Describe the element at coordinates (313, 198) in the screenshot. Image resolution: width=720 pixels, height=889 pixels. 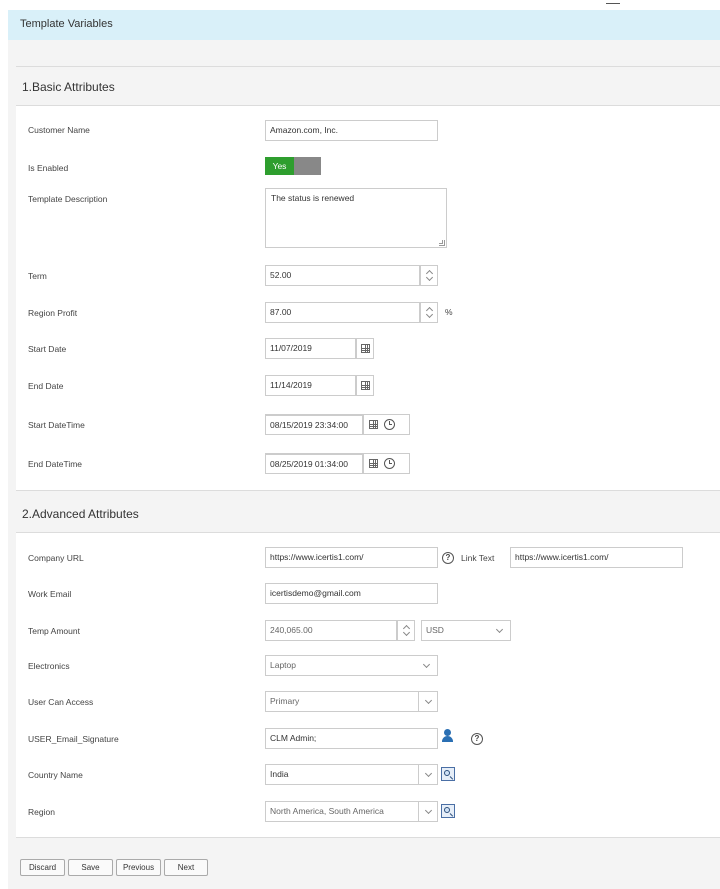
I see `template-description-text: The status is renewed` at that location.